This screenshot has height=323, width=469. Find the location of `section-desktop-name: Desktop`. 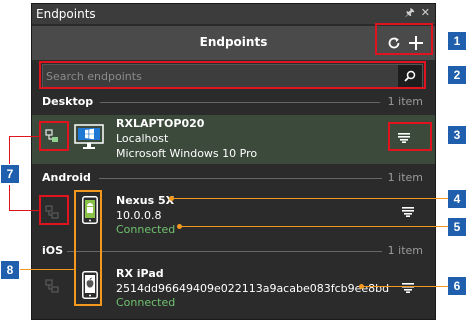

section-desktop-name: Desktop is located at coordinates (68, 101).